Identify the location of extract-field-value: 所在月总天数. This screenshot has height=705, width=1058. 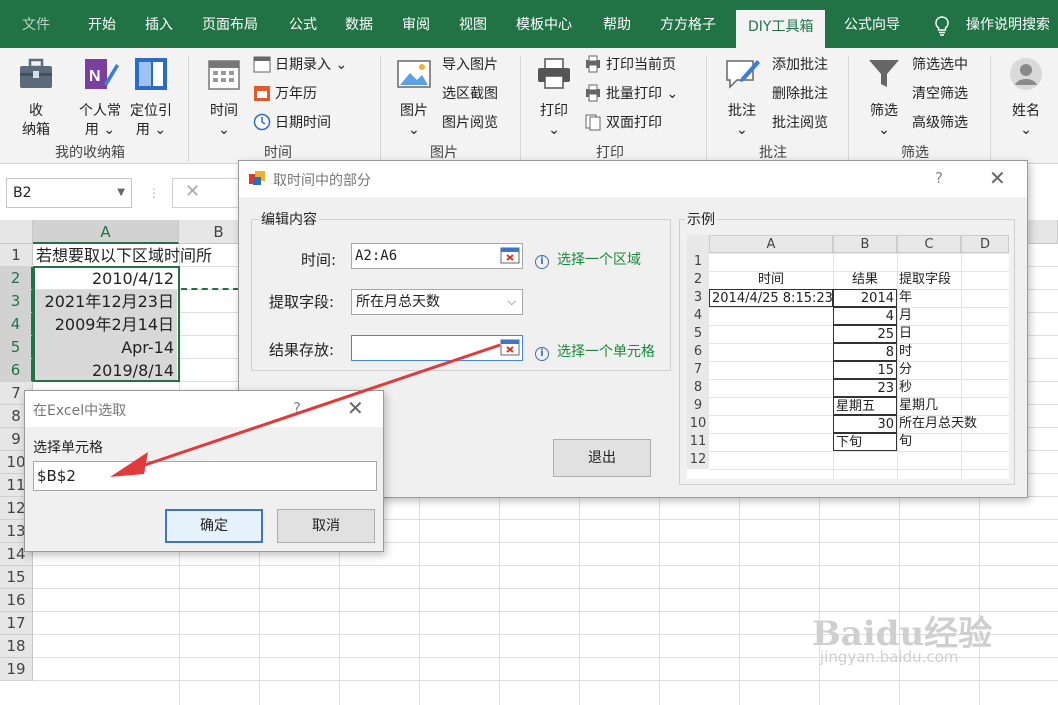
(398, 302).